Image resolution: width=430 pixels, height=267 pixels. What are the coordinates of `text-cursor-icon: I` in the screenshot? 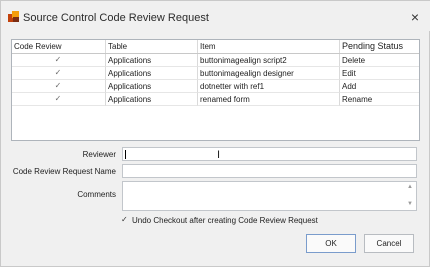 It's located at (219, 155).